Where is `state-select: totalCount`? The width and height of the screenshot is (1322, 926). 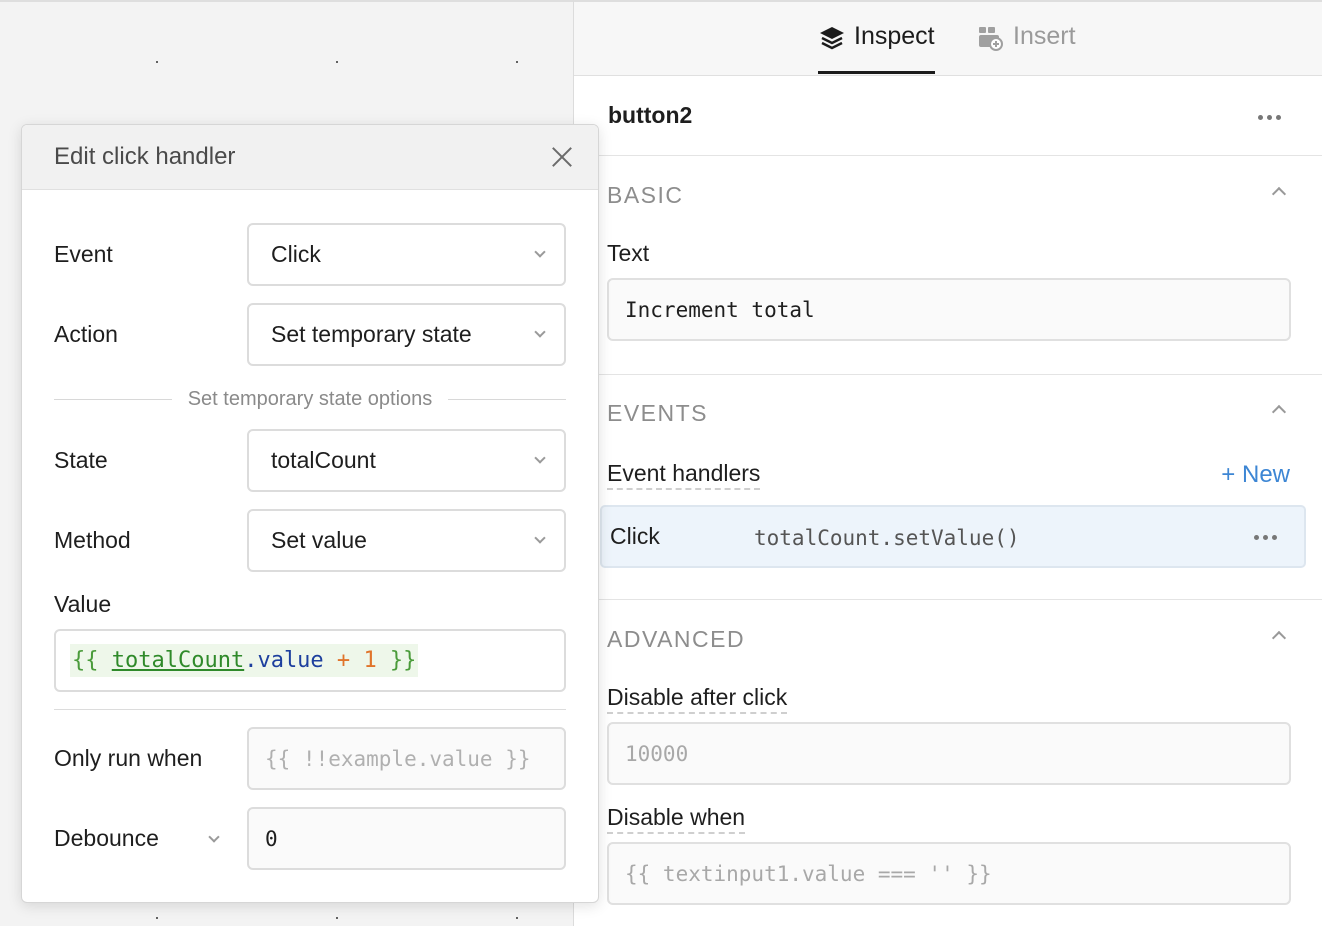 state-select: totalCount is located at coordinates (406, 460).